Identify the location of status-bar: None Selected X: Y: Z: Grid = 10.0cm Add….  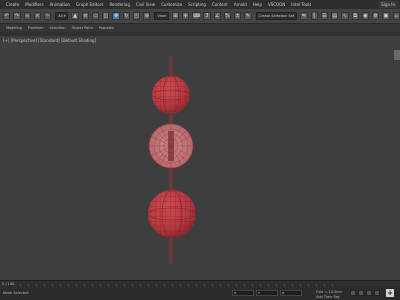
(200, 293).